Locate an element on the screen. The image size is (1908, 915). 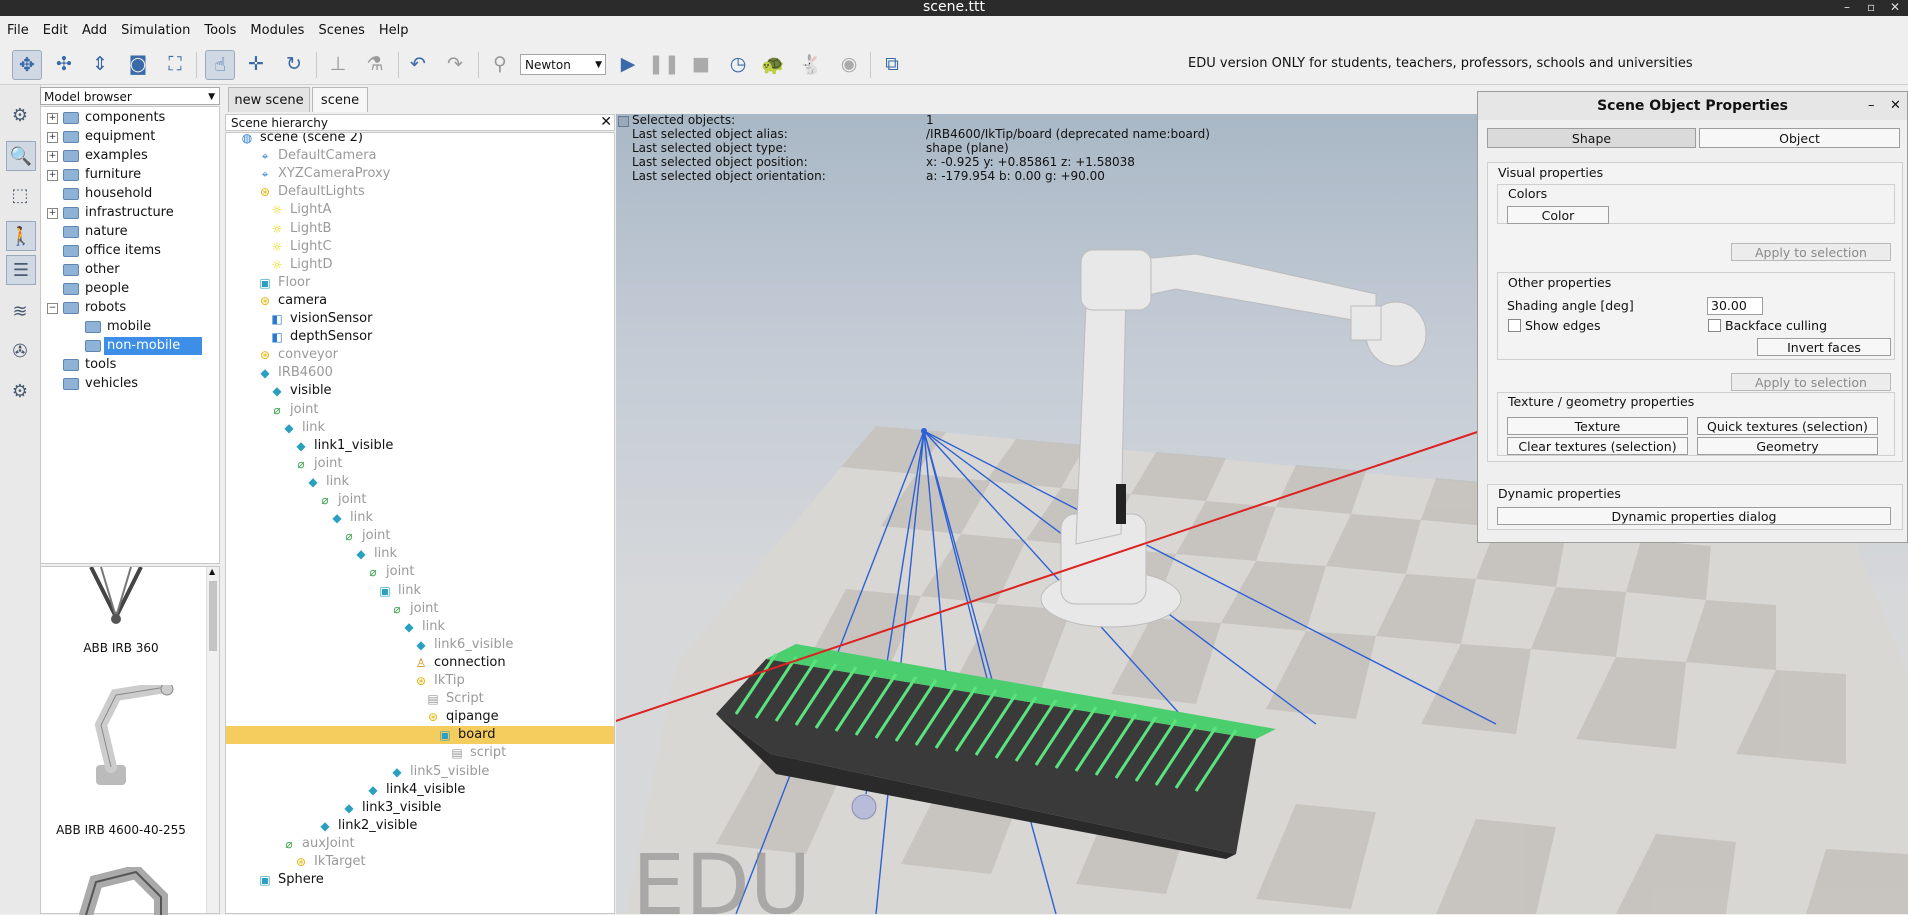
apply-to-selection-button: Apply to selection is located at coordinates (1811, 382).